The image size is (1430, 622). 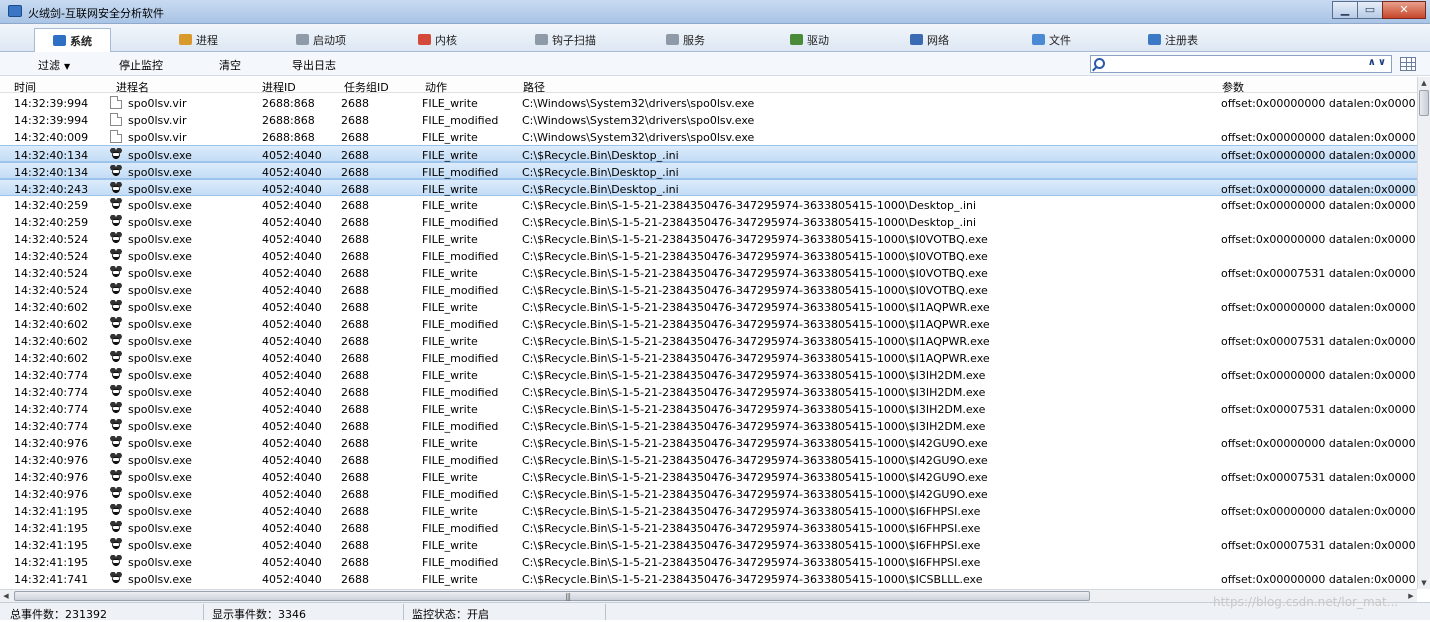 I want to click on search-prev-icon: ∧, so click(x=1373, y=62).